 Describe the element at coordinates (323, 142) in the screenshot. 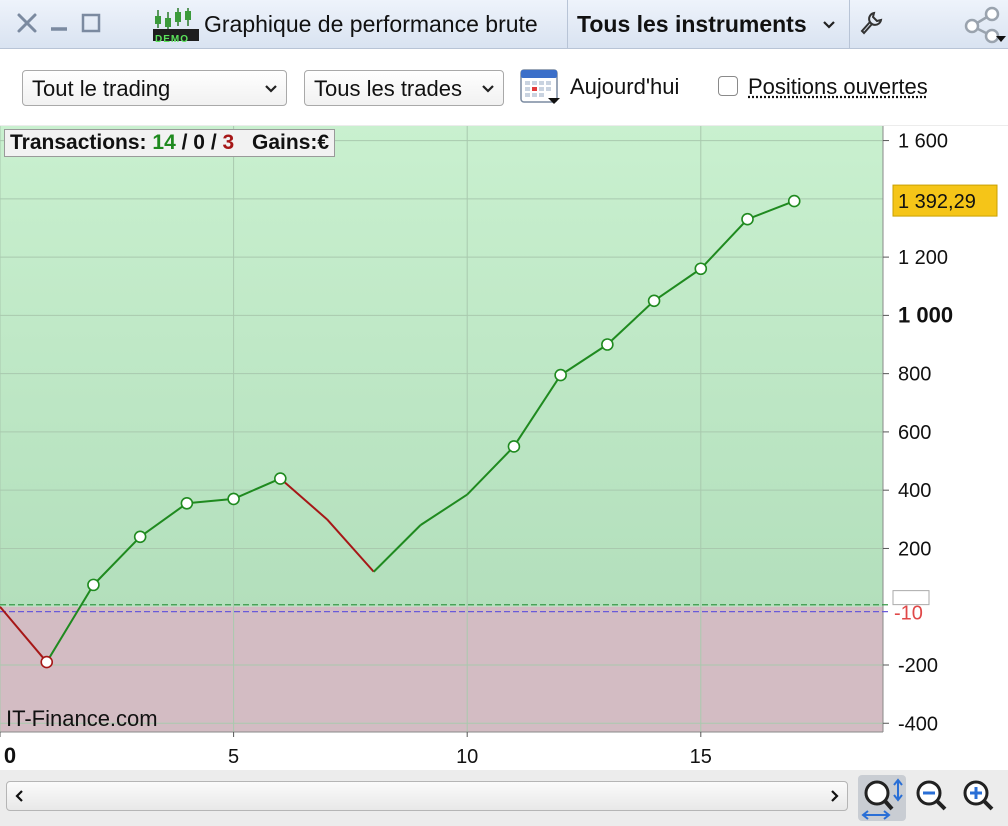

I see `currency-symbol: €` at that location.